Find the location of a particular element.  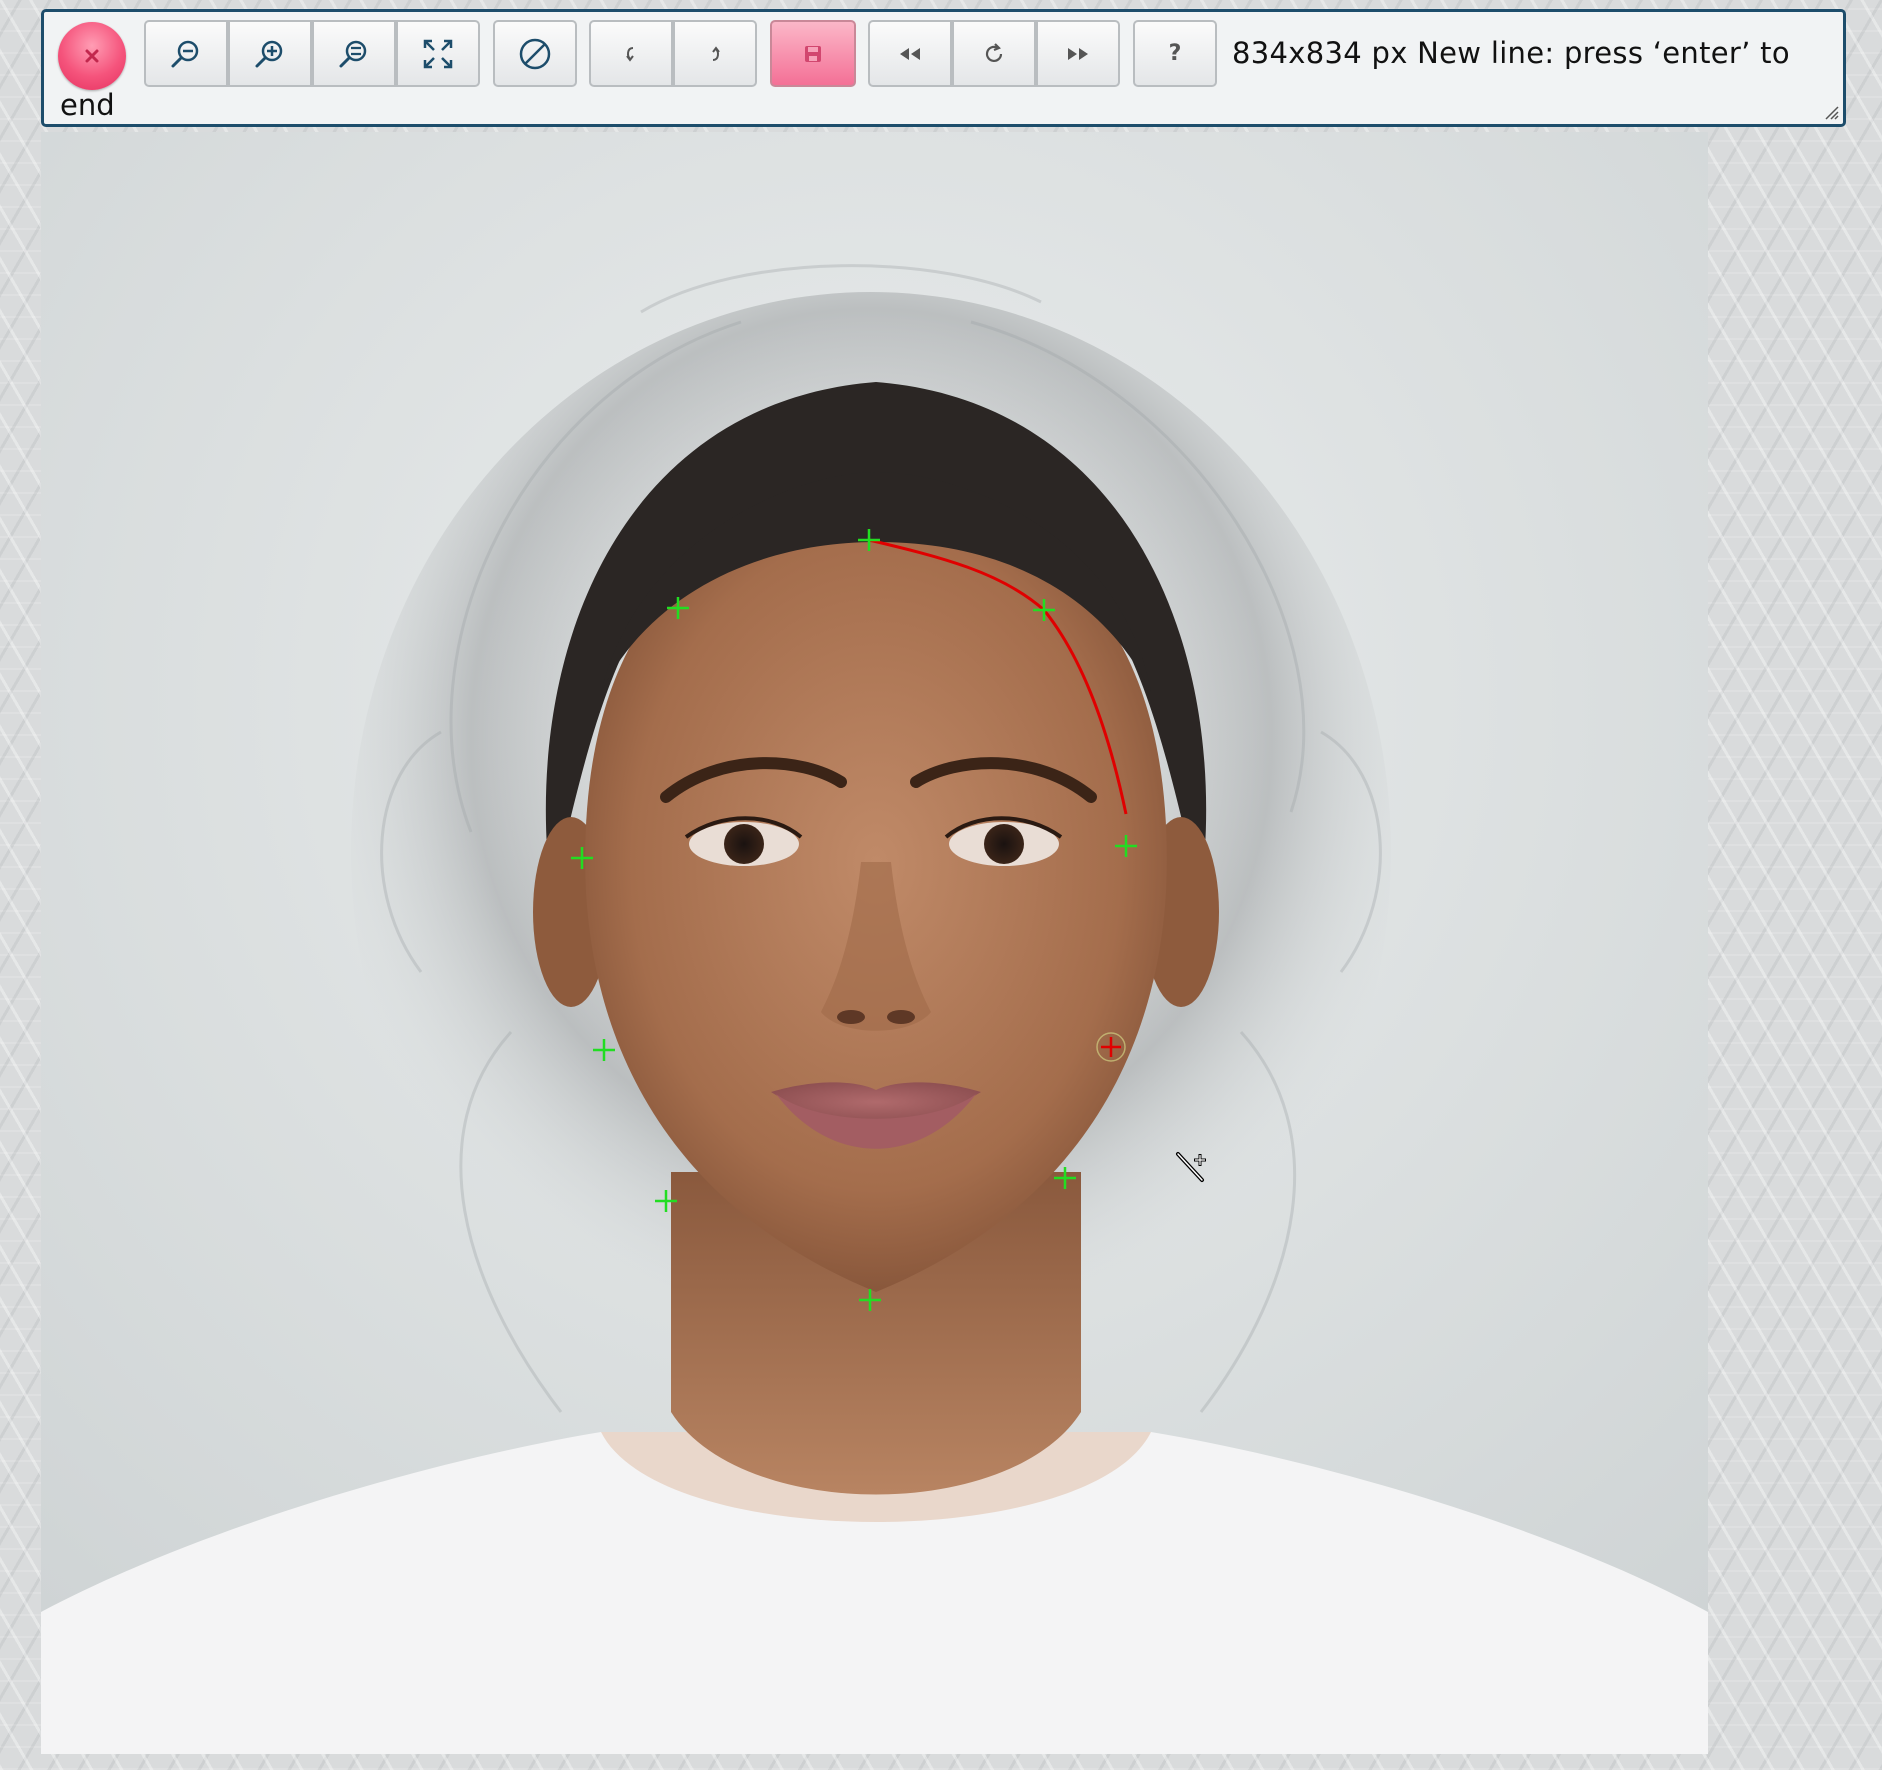

help-button: ? is located at coordinates (1175, 53).